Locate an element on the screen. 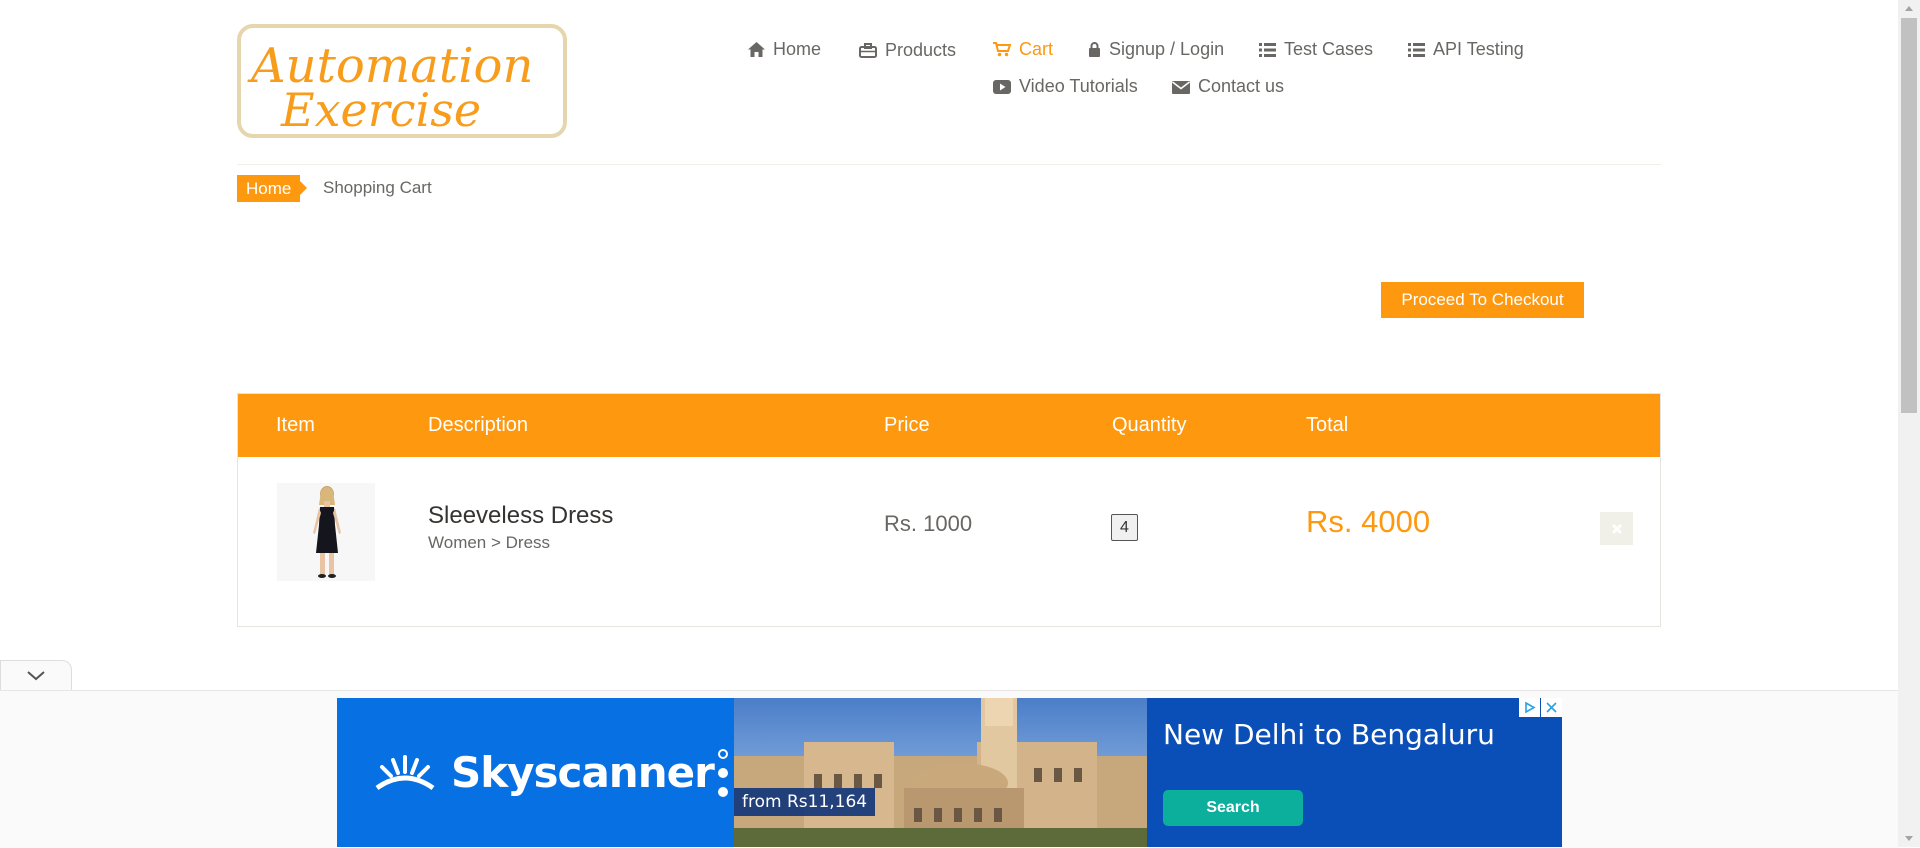 This screenshot has width=1920, height=848. youtube-icon is located at coordinates (1002, 86).